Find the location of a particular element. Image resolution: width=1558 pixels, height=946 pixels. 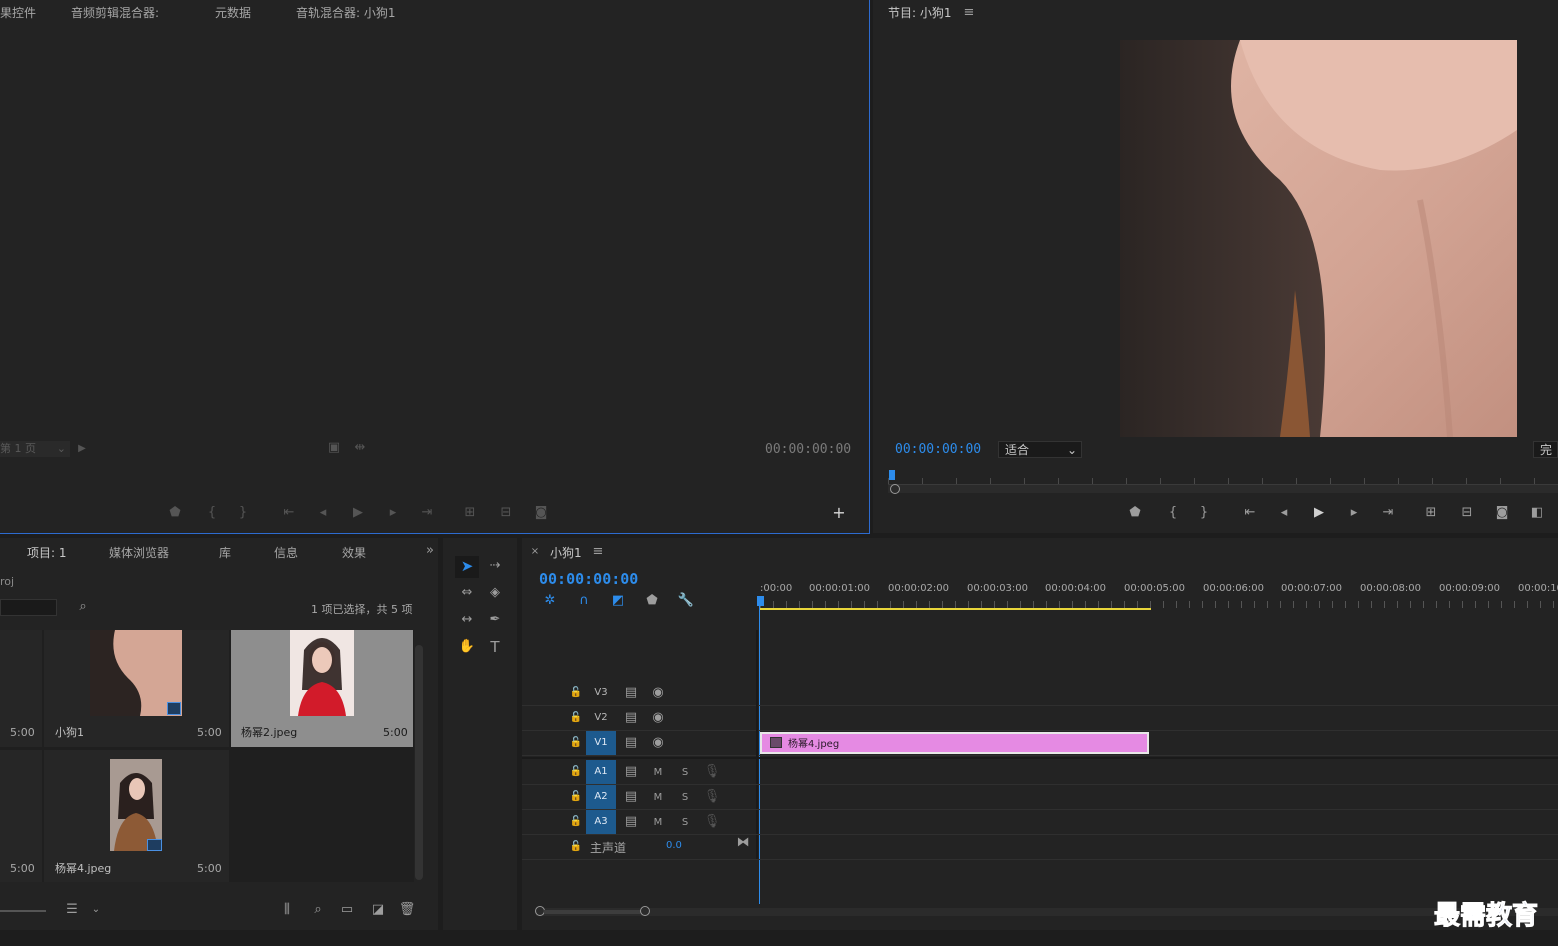

tab-audio-clip-mixer: 音频剪辑混合器: is located at coordinates (115, 12).